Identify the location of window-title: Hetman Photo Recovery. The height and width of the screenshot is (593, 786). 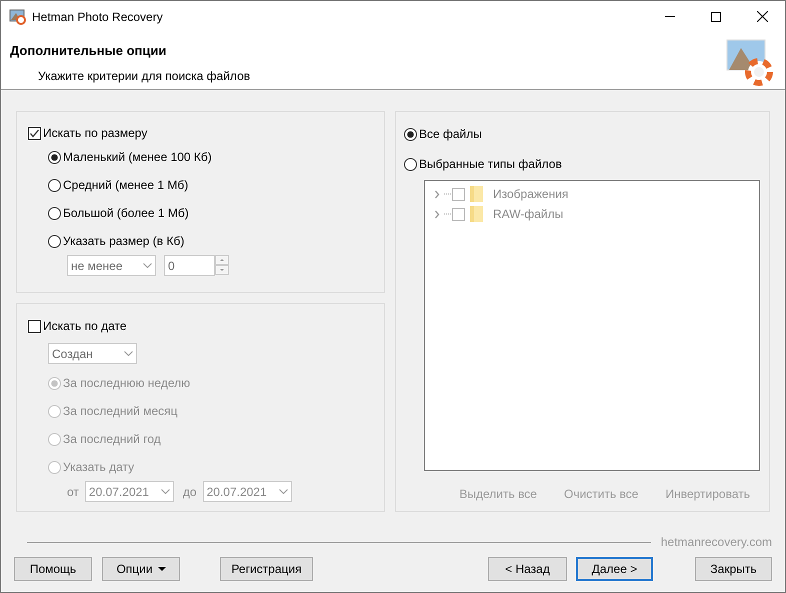
(97, 17).